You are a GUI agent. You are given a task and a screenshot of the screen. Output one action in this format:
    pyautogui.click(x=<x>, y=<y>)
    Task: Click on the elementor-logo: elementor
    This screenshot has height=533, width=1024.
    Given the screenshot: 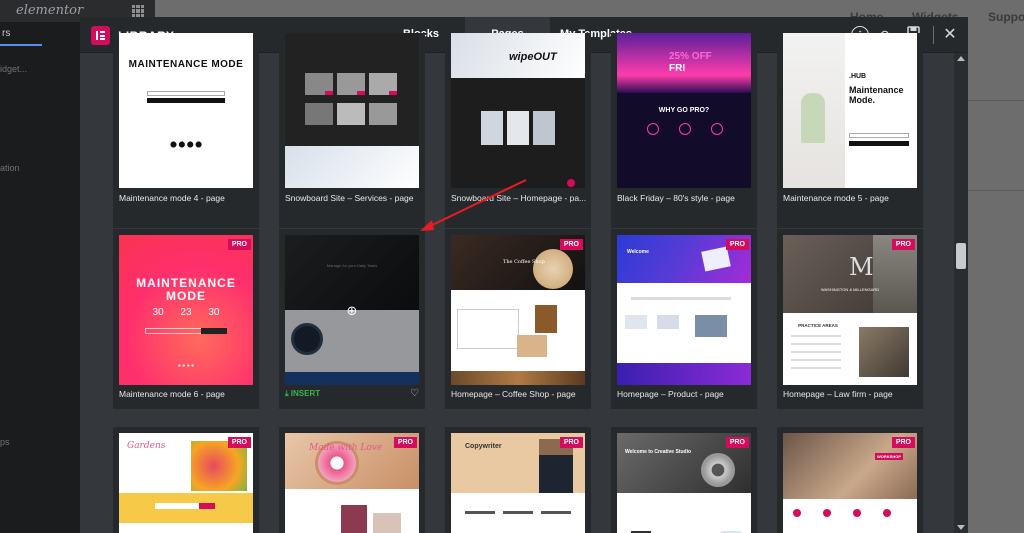 What is the action you would take?
    pyautogui.click(x=50, y=10)
    